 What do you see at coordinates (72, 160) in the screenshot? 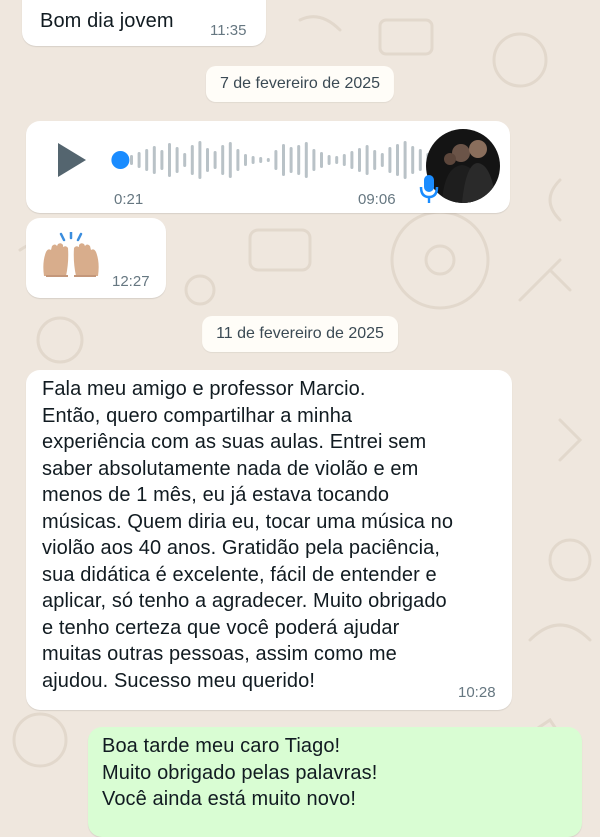
I see `play-icon` at bounding box center [72, 160].